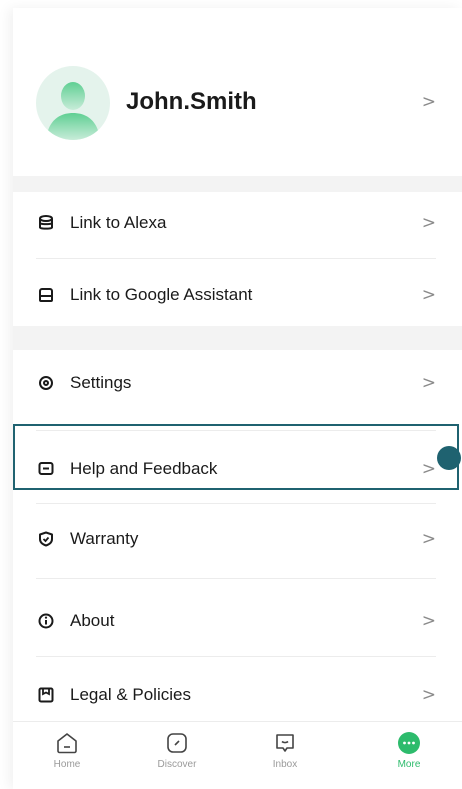  I want to click on tab-label: Inbox, so click(285, 764).